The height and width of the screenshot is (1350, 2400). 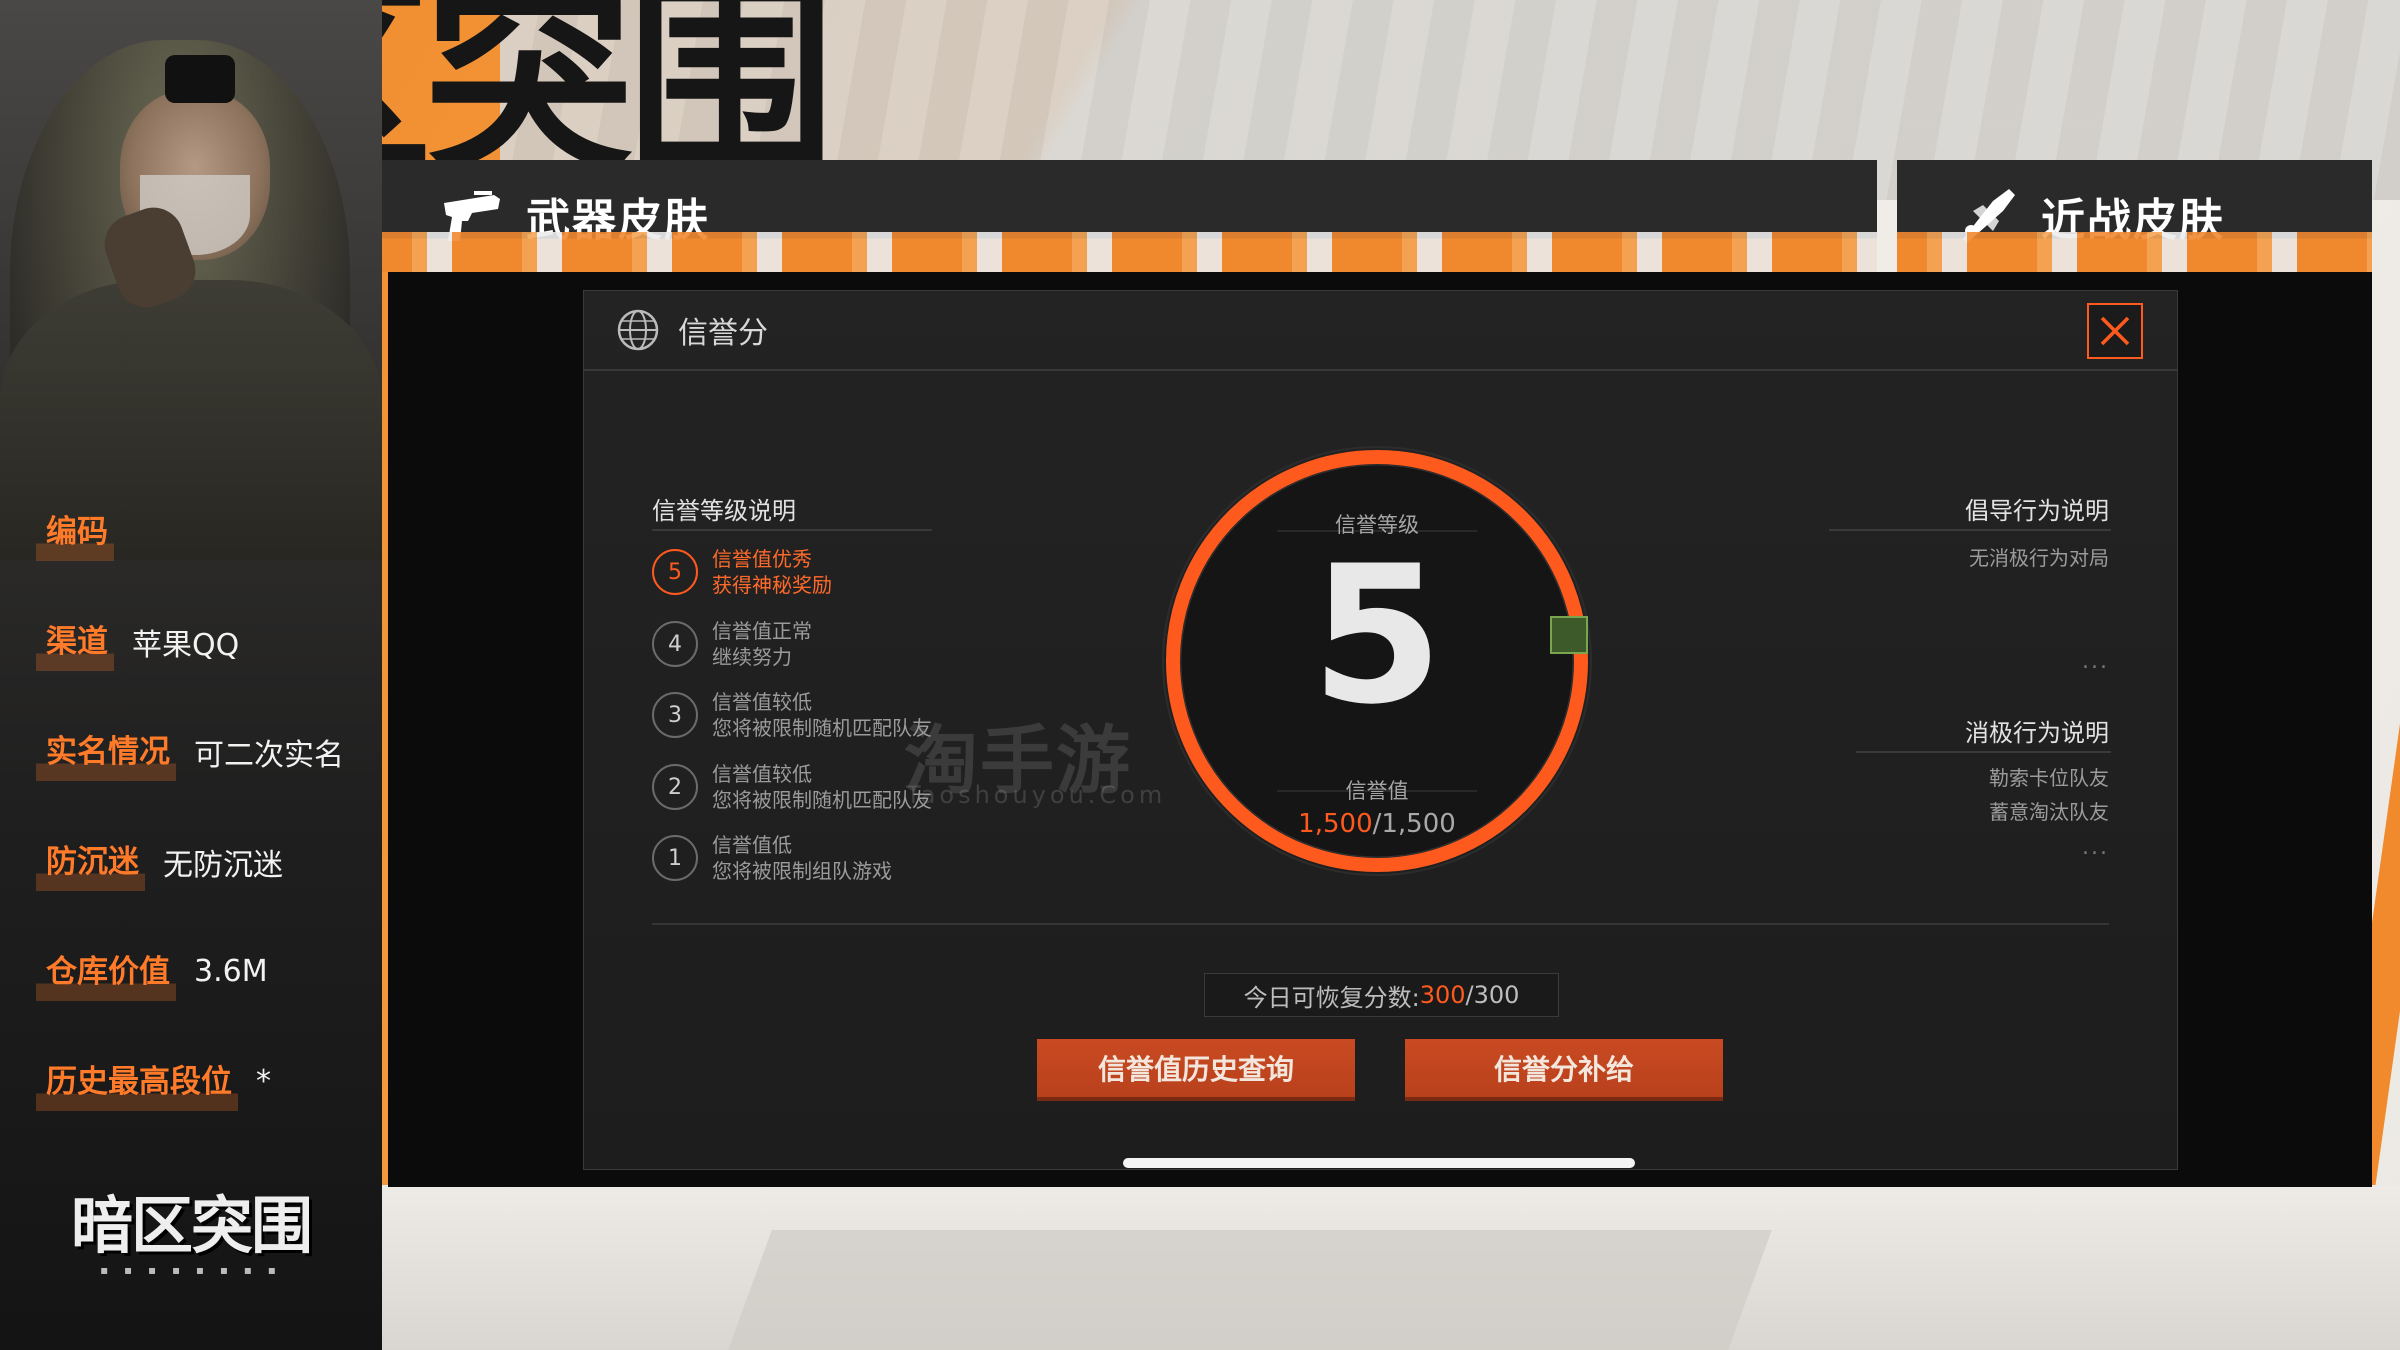 What do you see at coordinates (724, 511) in the screenshot?
I see `levels-title: 信誉等级说明` at bounding box center [724, 511].